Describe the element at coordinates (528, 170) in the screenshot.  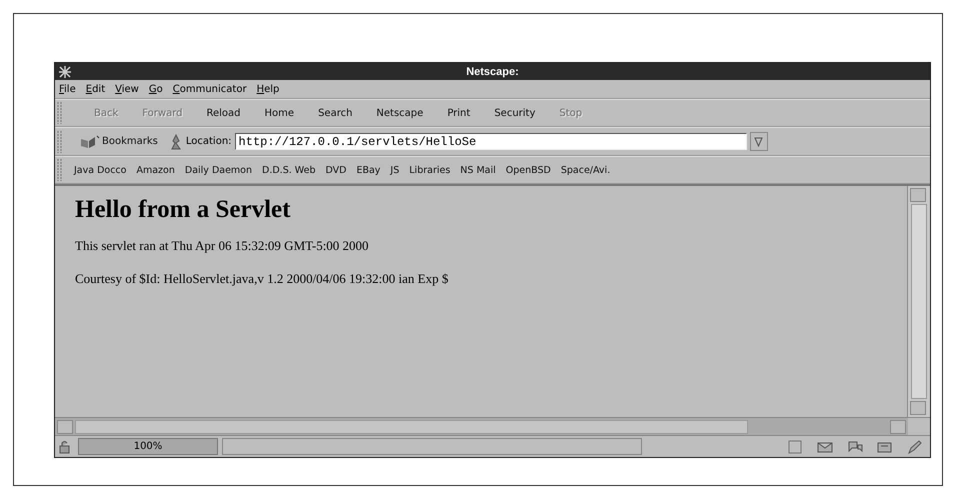
I see `bookmark-link: OpenBSD` at that location.